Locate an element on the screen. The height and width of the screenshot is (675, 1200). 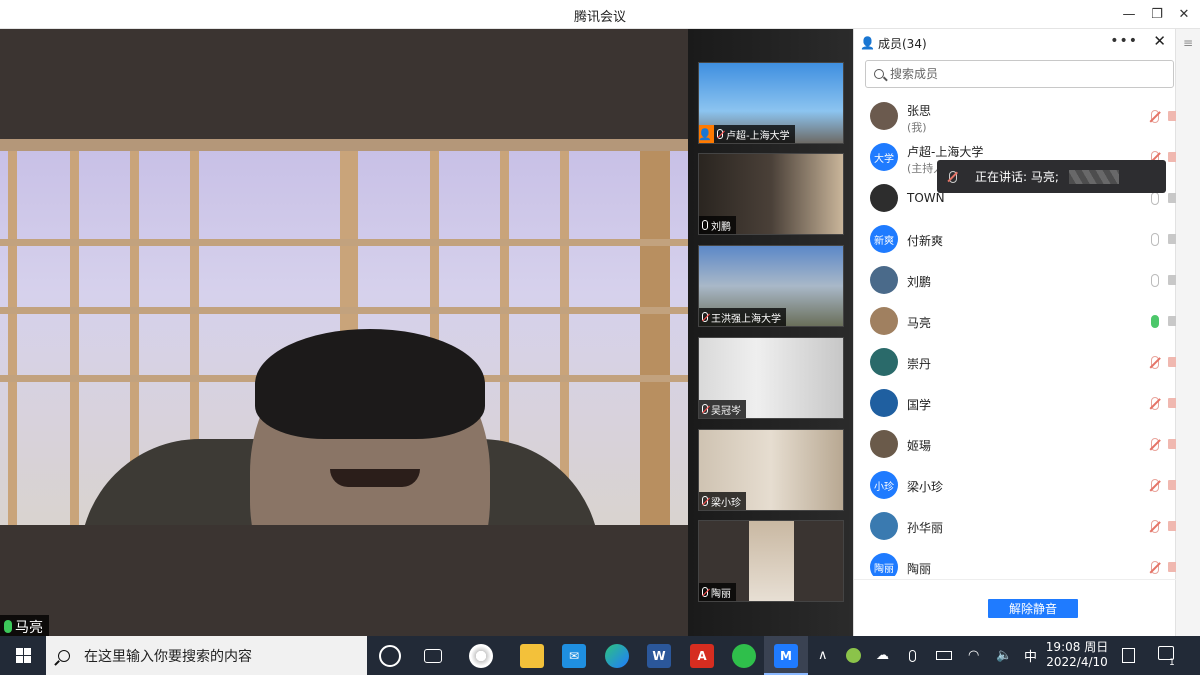
member-row: 刘鹏 is located at coordinates (1015, 280).